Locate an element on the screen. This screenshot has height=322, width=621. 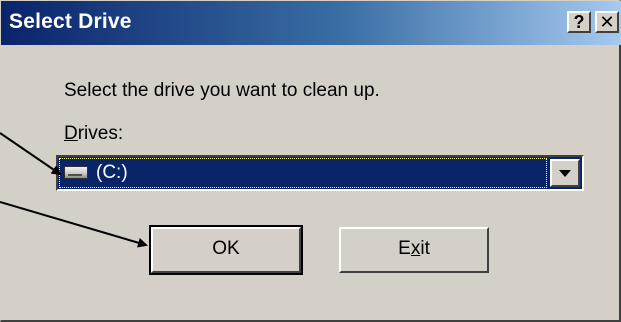
ok-button-label: OK is located at coordinates (226, 248).